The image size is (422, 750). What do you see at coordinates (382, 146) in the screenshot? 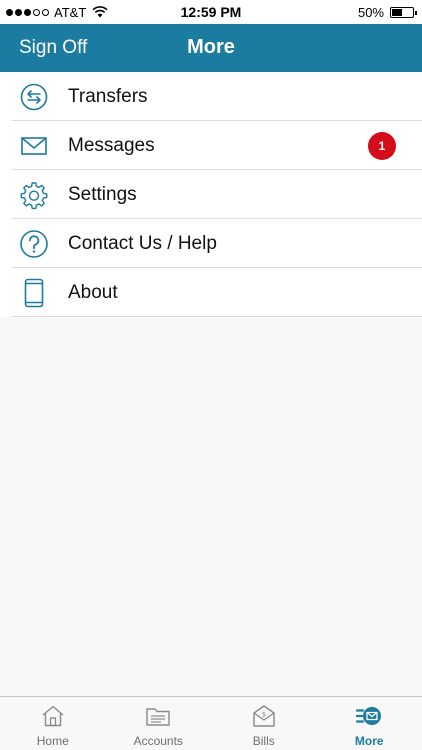
I see `unread-count-badge: 1` at bounding box center [382, 146].